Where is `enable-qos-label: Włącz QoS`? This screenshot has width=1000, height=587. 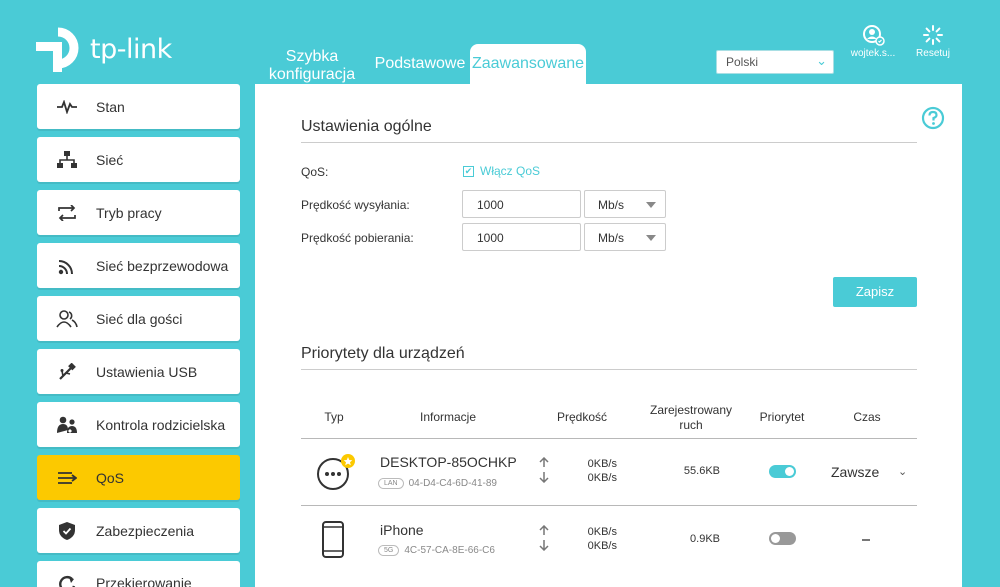
enable-qos-label: Włącz QoS is located at coordinates (510, 171).